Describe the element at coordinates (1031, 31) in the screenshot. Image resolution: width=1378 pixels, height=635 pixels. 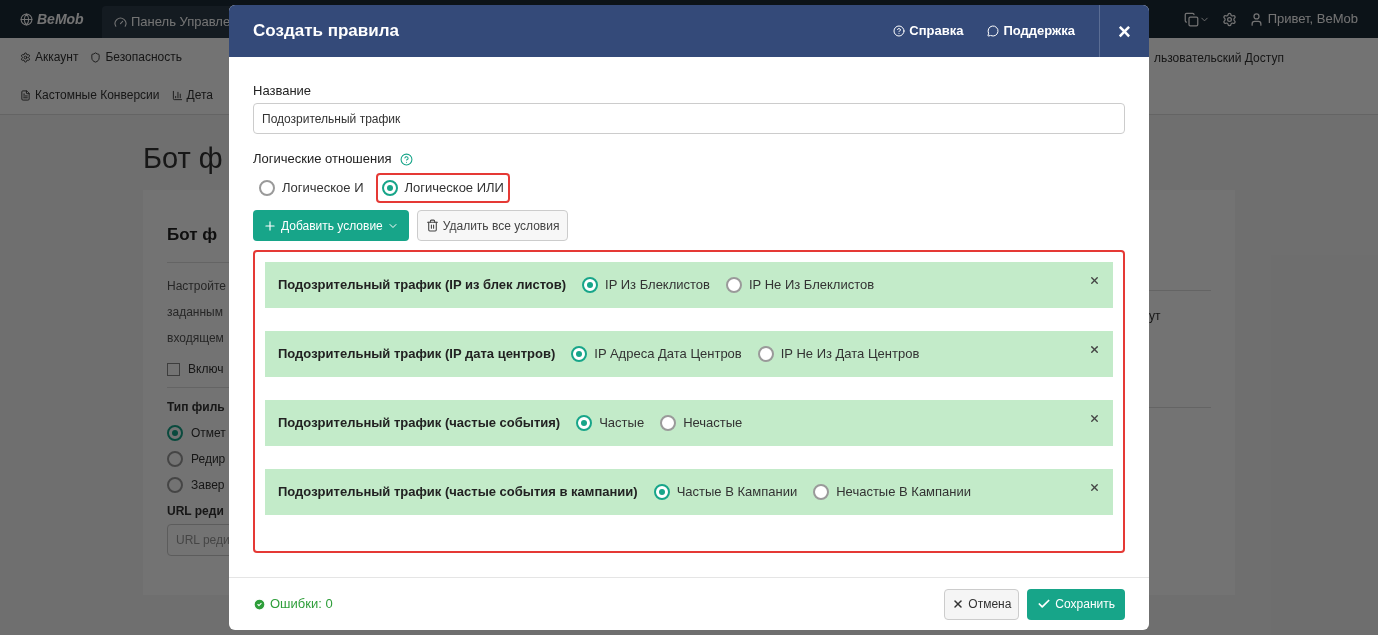
I see `support-link: Поддержка` at that location.